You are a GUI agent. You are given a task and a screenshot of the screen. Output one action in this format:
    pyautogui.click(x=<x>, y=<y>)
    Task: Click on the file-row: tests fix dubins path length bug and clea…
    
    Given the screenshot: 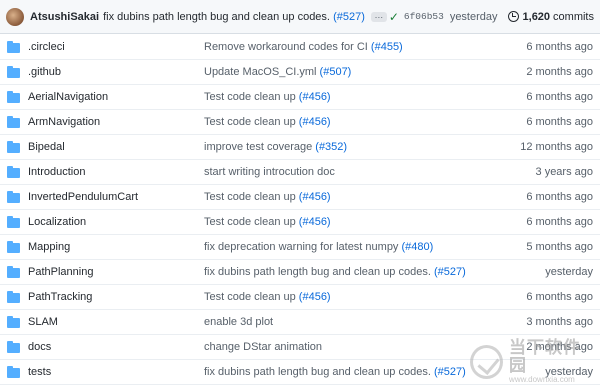 What is the action you would take?
    pyautogui.click(x=300, y=372)
    